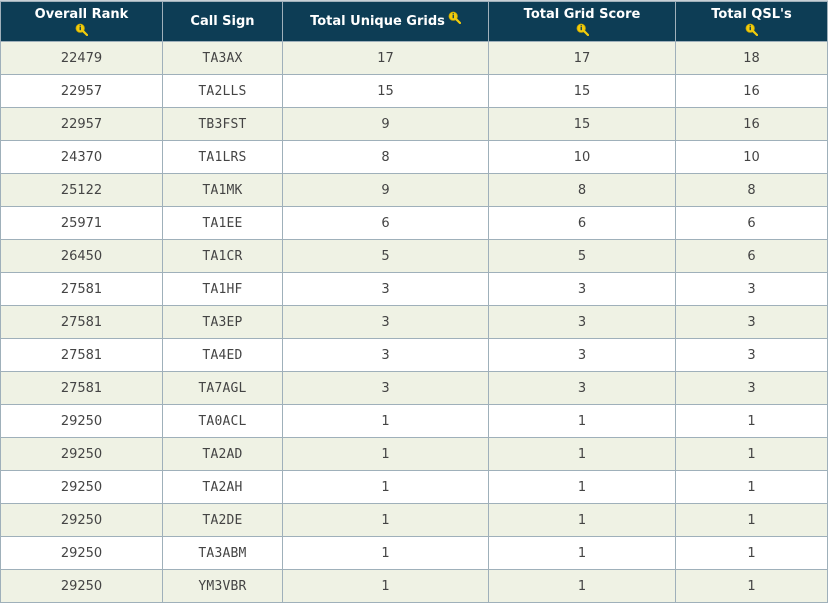 The image size is (828, 605). Describe the element at coordinates (751, 58) in the screenshot. I see `qsl-count-cell: 18` at that location.